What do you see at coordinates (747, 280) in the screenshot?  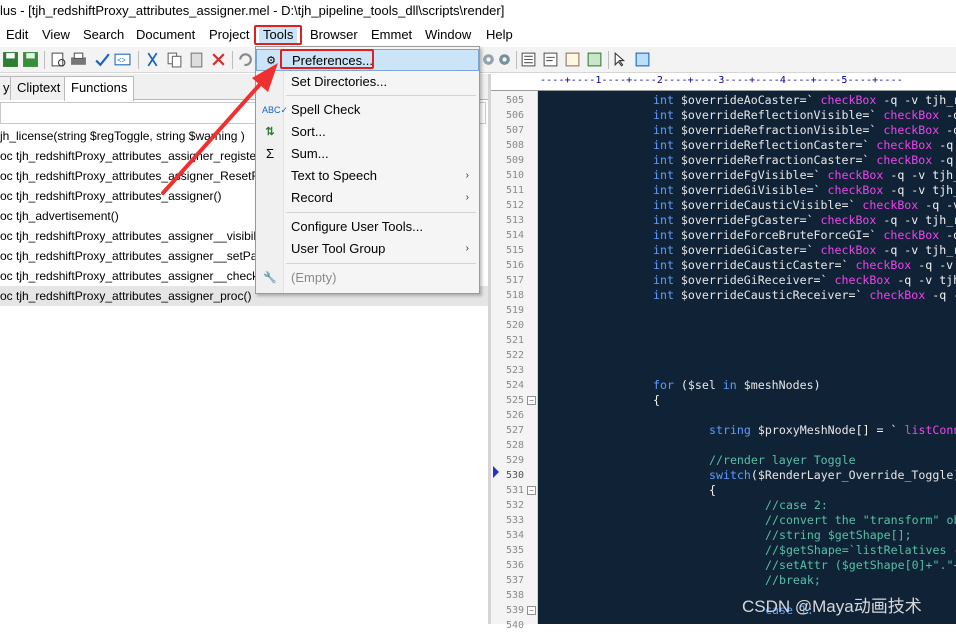 I see `code-token: $overrideGiReceiver` at bounding box center [747, 280].